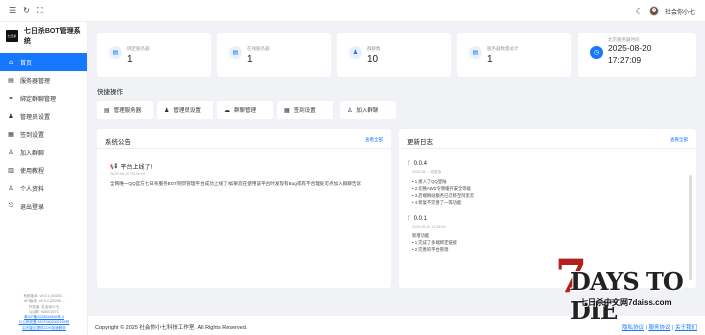 Image resolution: width=705 pixels, height=335 pixels. I want to click on stat-label: 绑定服务器, so click(138, 48).